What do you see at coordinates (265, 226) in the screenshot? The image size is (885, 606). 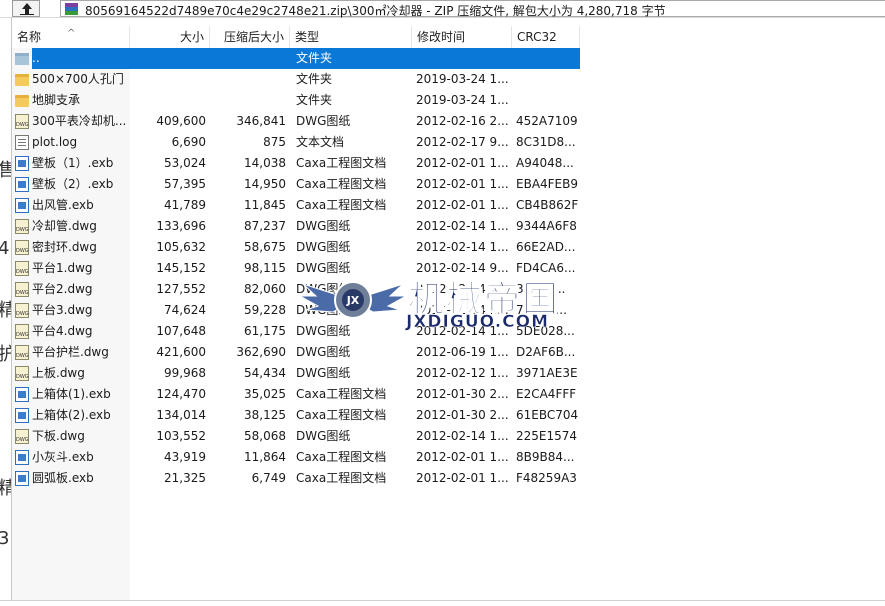 I see `cell-packed: 87,237` at bounding box center [265, 226].